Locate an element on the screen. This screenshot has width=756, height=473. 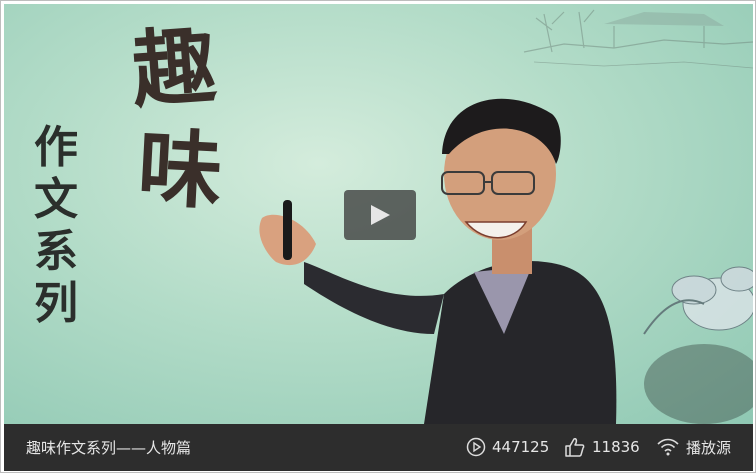
vertical-title-char: 作 is located at coordinates (56, 147).